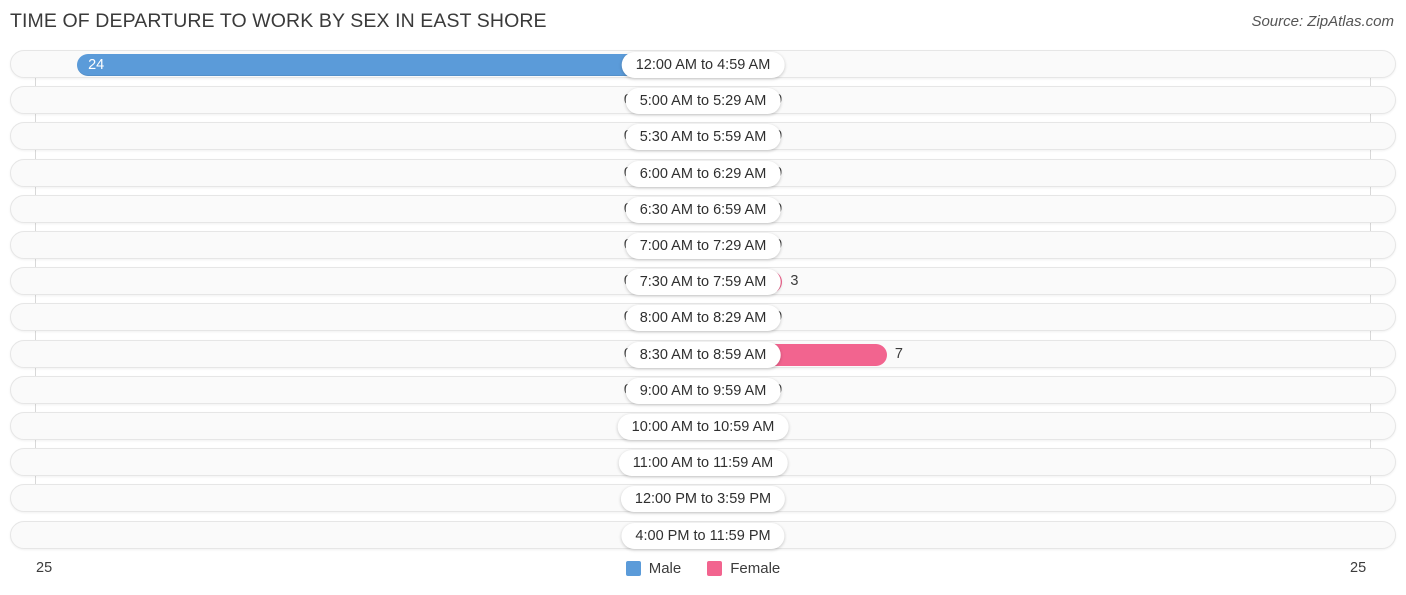  Describe the element at coordinates (665, 568) in the screenshot. I see `legend-label-male: Male` at that location.